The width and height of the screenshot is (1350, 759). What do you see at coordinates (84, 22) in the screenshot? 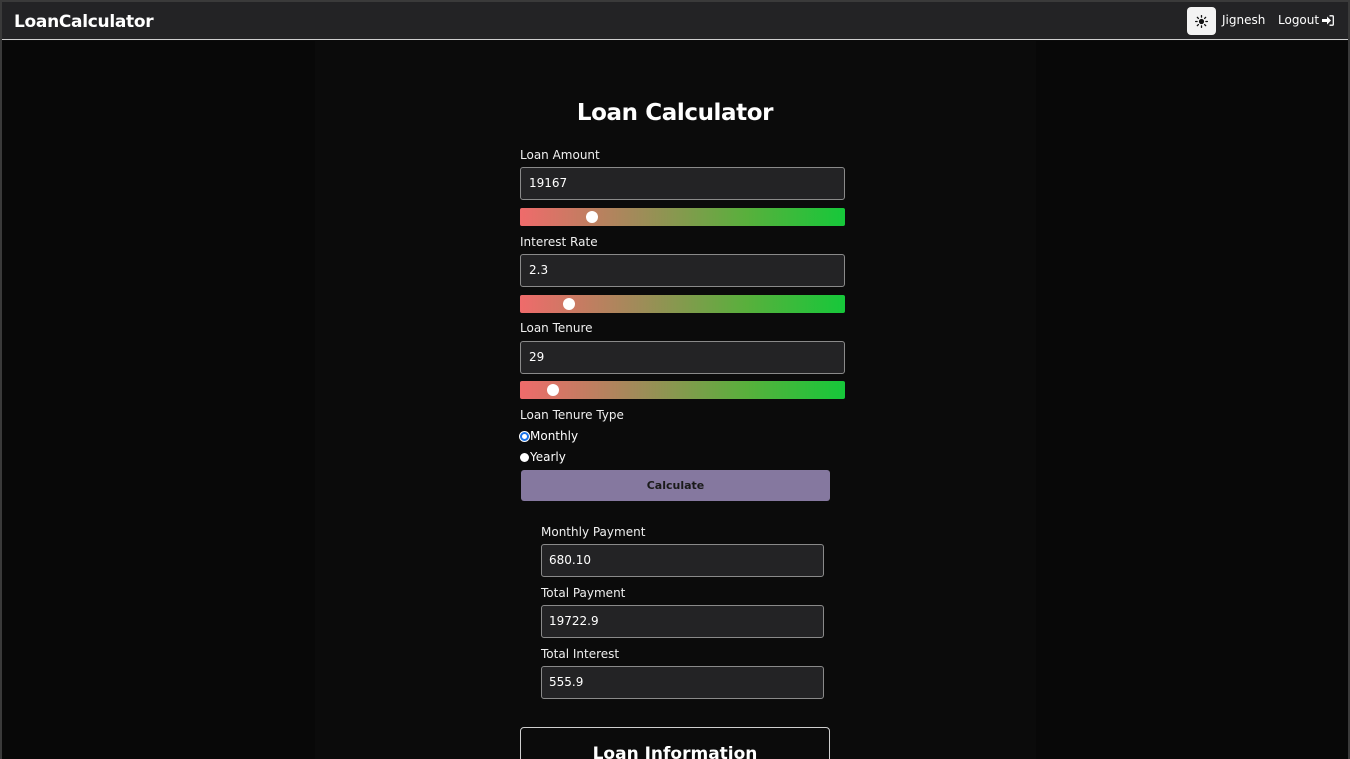
I see `brand-logo: LoanCalculator` at bounding box center [84, 22].